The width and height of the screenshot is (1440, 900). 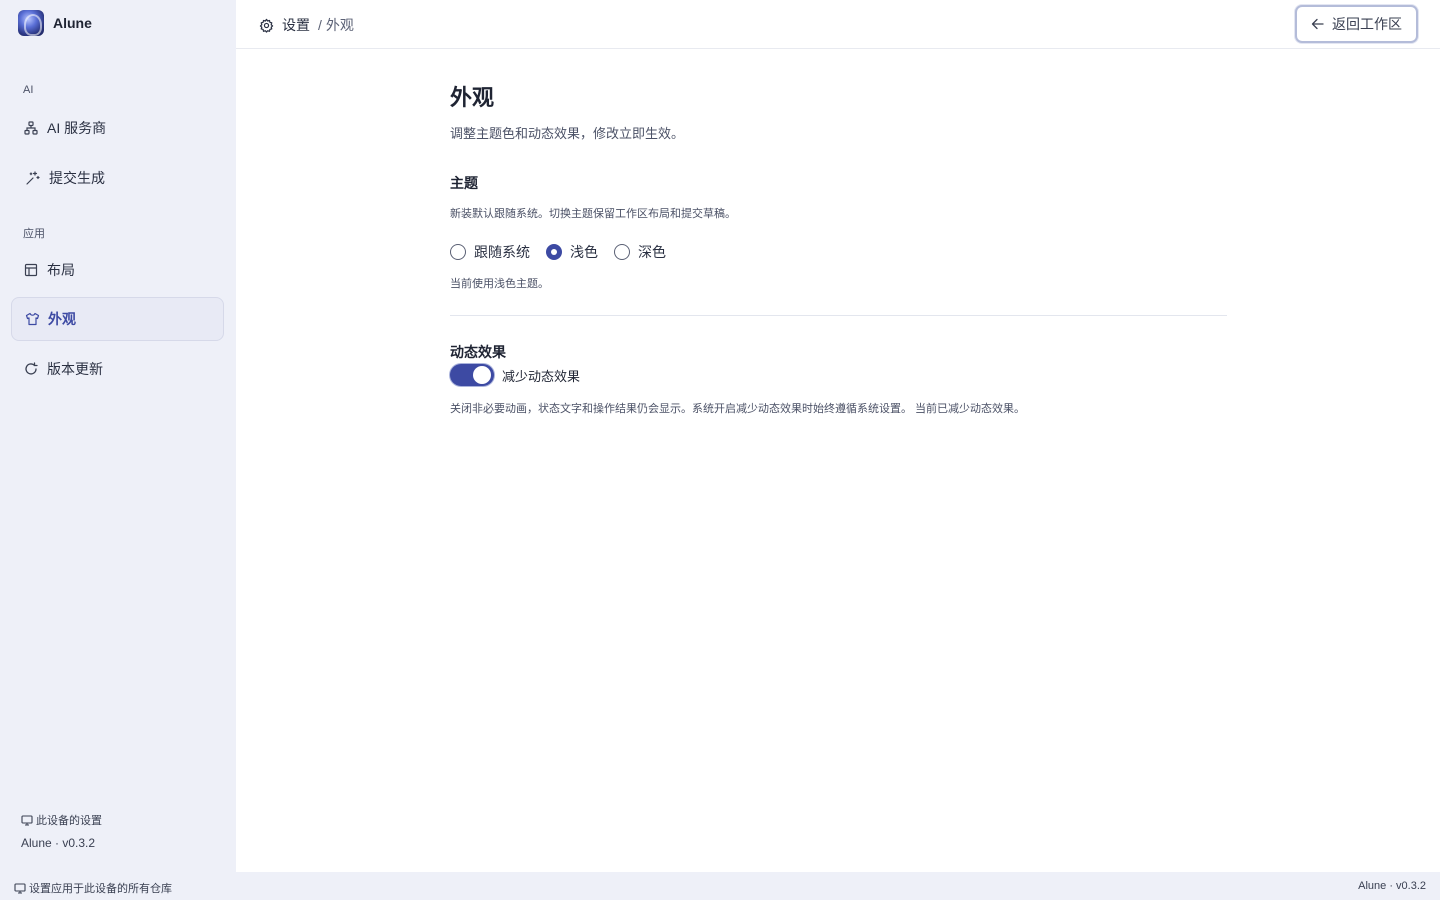 I want to click on radio-label: 跟随系统, so click(x=502, y=252).